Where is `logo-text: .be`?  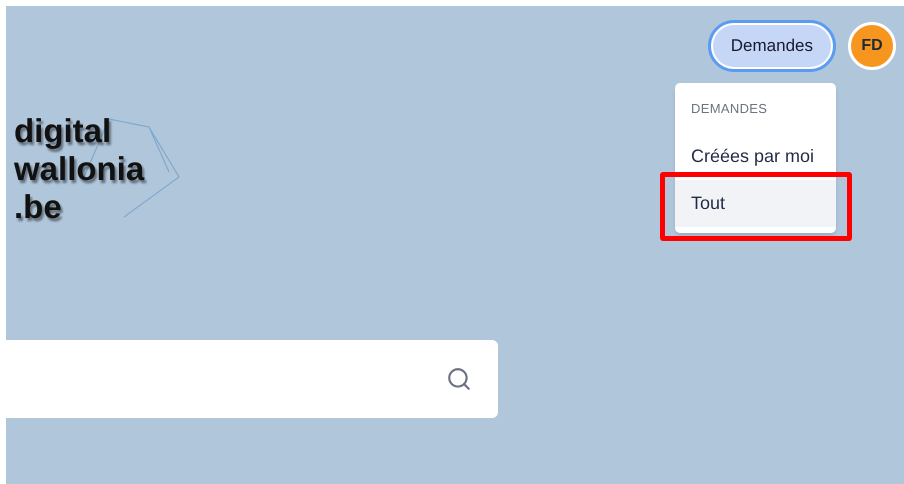 logo-text: .be is located at coordinates (38, 207).